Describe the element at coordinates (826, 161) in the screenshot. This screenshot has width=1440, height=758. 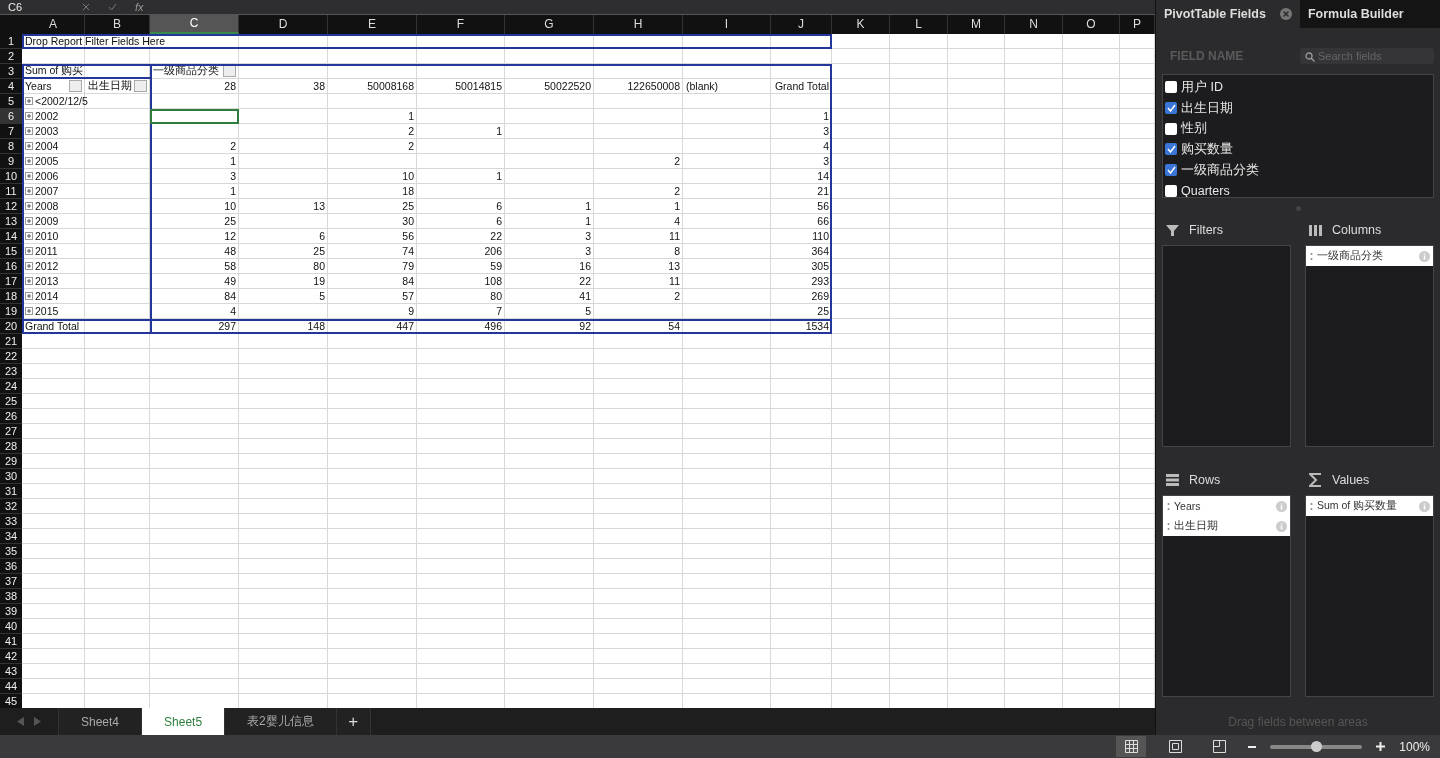
I see `total-cell-text: 3` at that location.